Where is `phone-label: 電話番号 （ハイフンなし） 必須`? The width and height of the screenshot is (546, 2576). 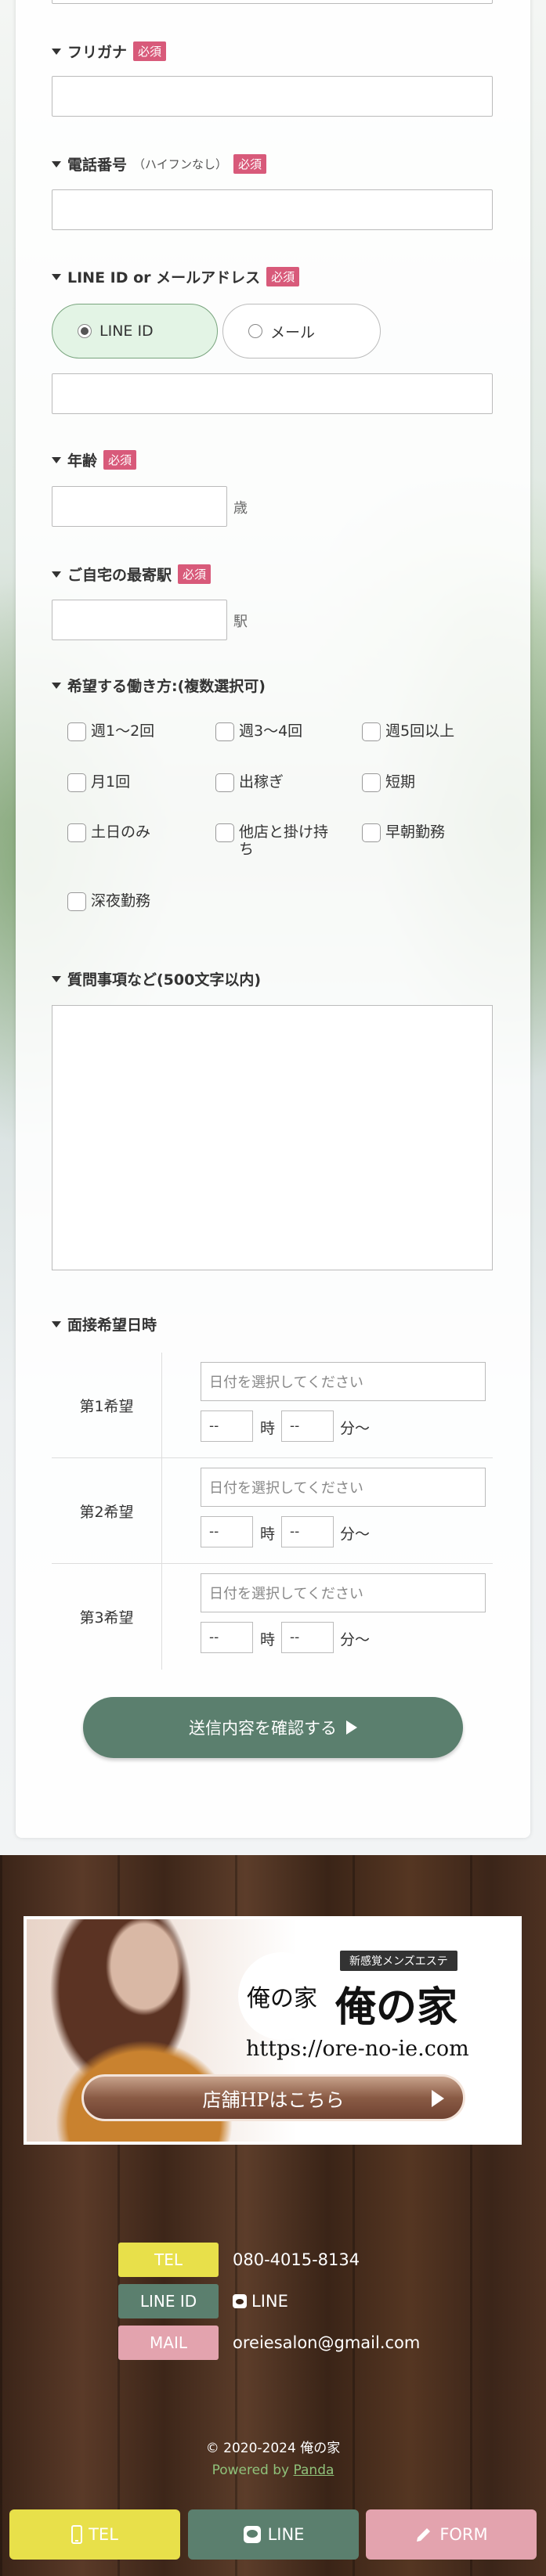 phone-label: 電話番号 （ハイフンなし） 必須 is located at coordinates (159, 164).